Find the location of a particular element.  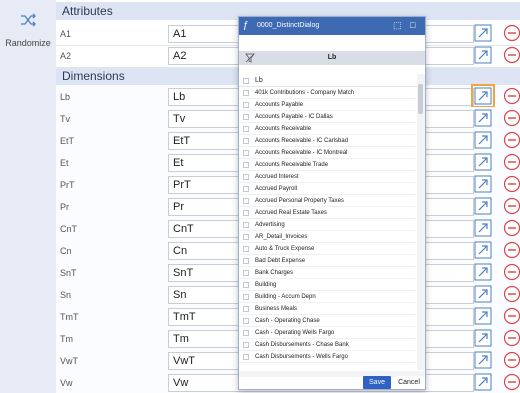

list-item: AR_Detail_Invoices is located at coordinates (327, 237).